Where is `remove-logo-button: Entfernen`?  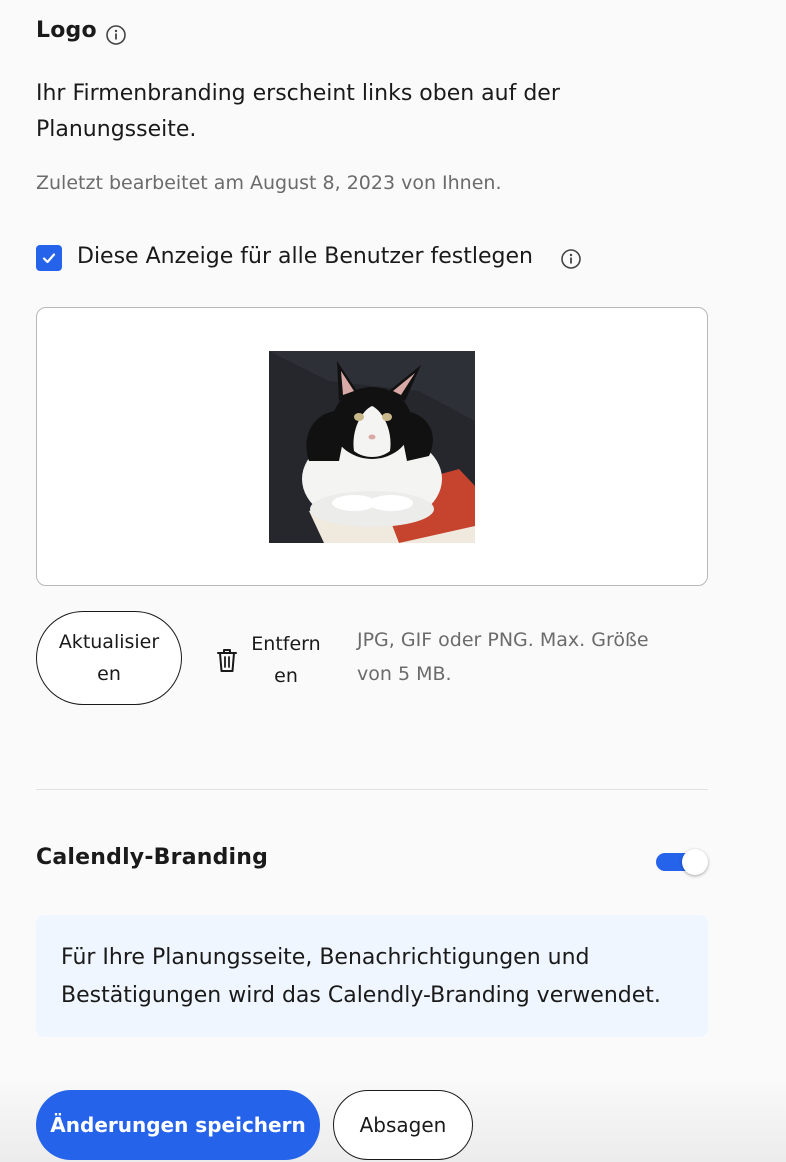
remove-logo-button: Entfernen is located at coordinates (274, 660).